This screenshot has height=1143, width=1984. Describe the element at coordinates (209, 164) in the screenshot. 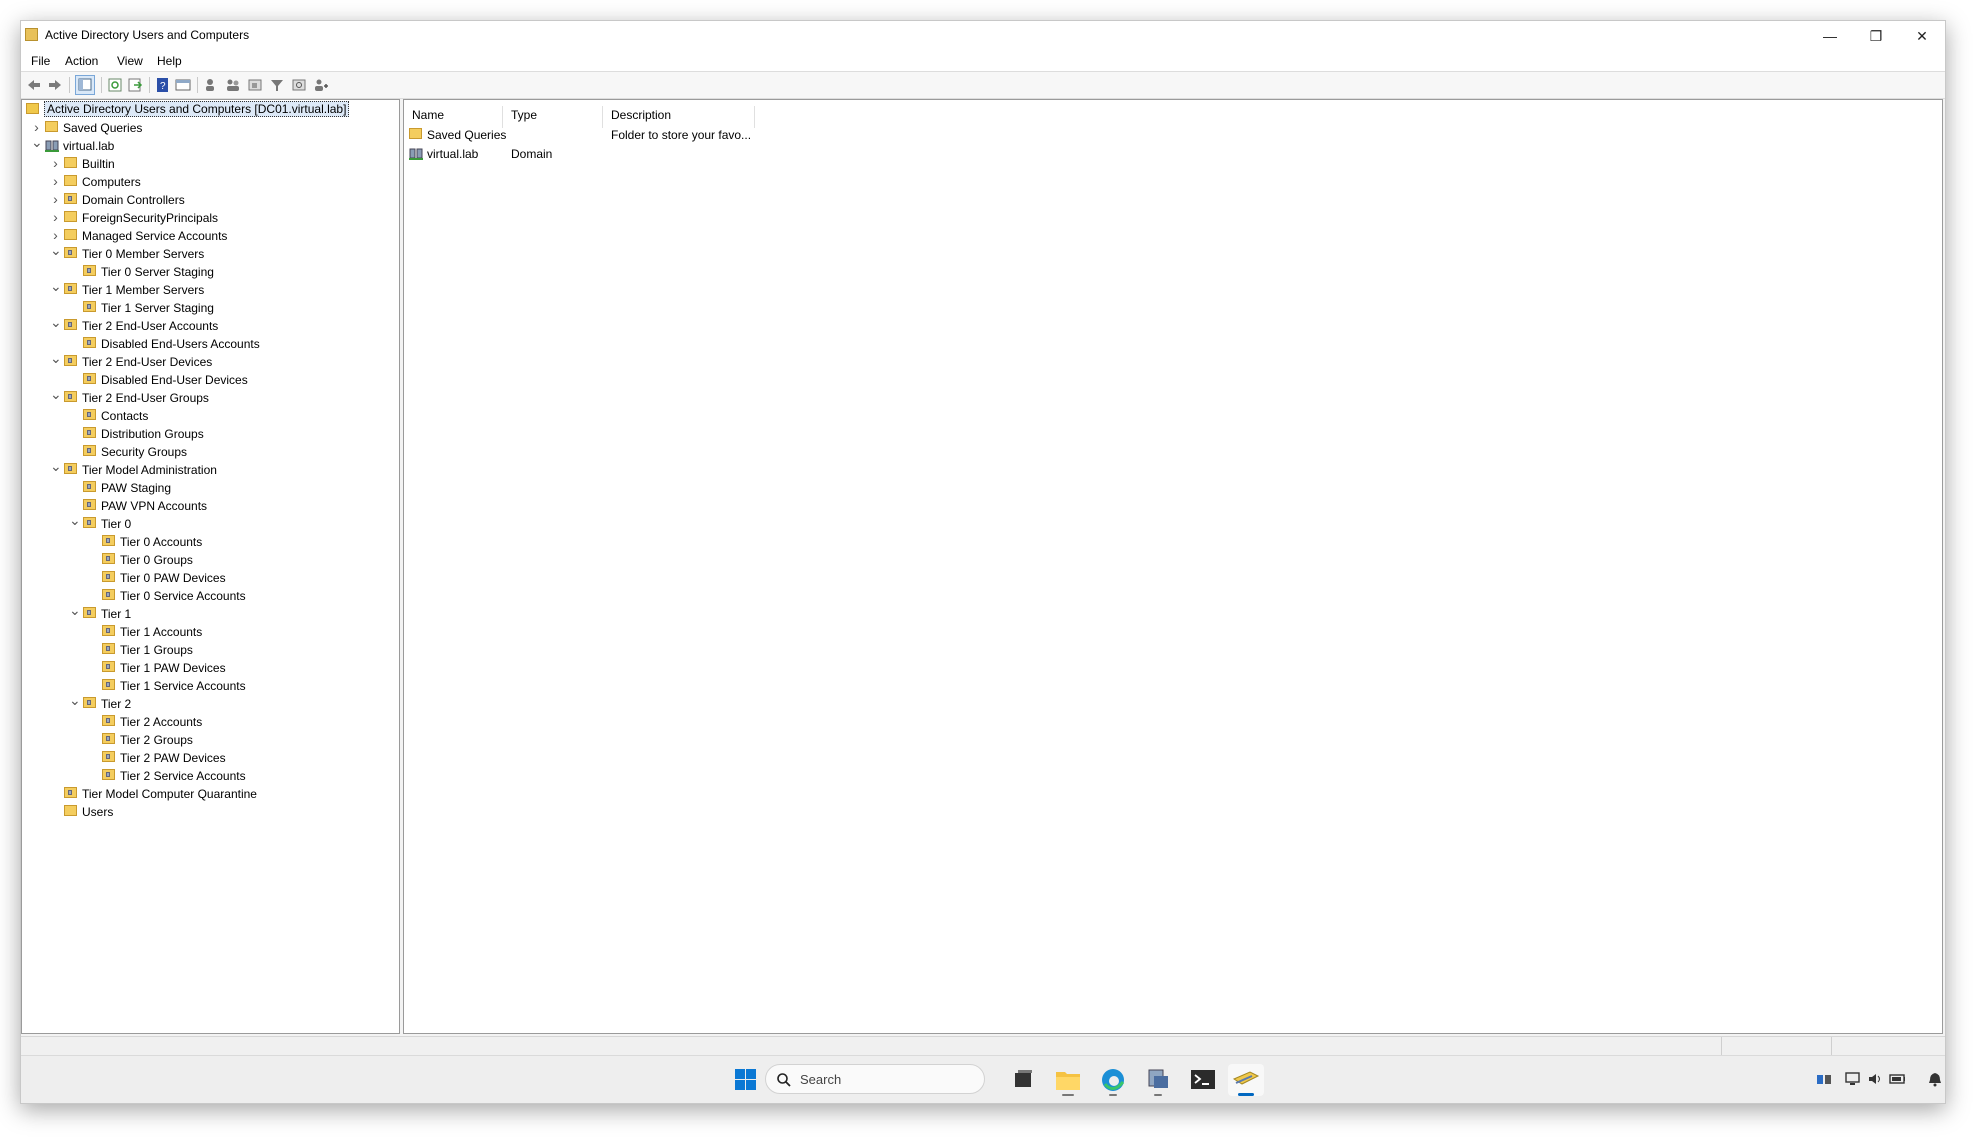

I see `tree-node: › Builtin` at that location.